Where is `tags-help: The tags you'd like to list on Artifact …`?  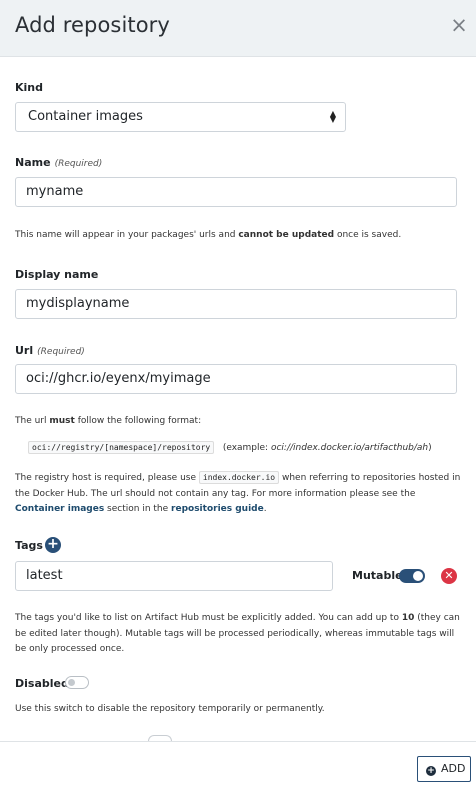
tags-help: The tags you'd like to list on Artifact … is located at coordinates (237, 633).